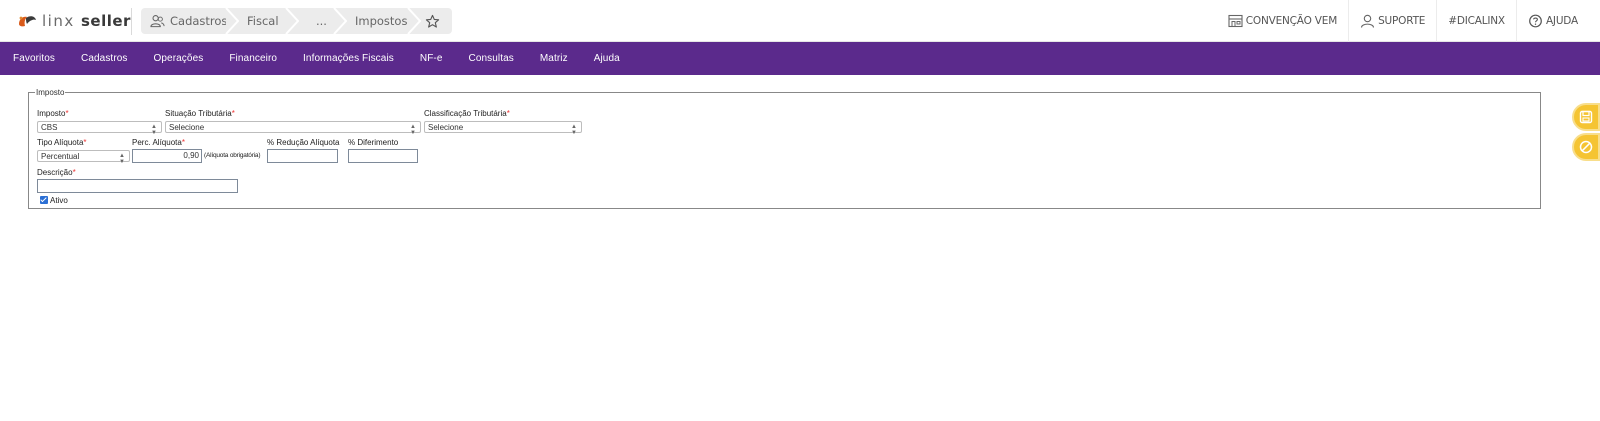 The image size is (1600, 421). I want to click on fieldset-legend: Imposto, so click(50, 92).